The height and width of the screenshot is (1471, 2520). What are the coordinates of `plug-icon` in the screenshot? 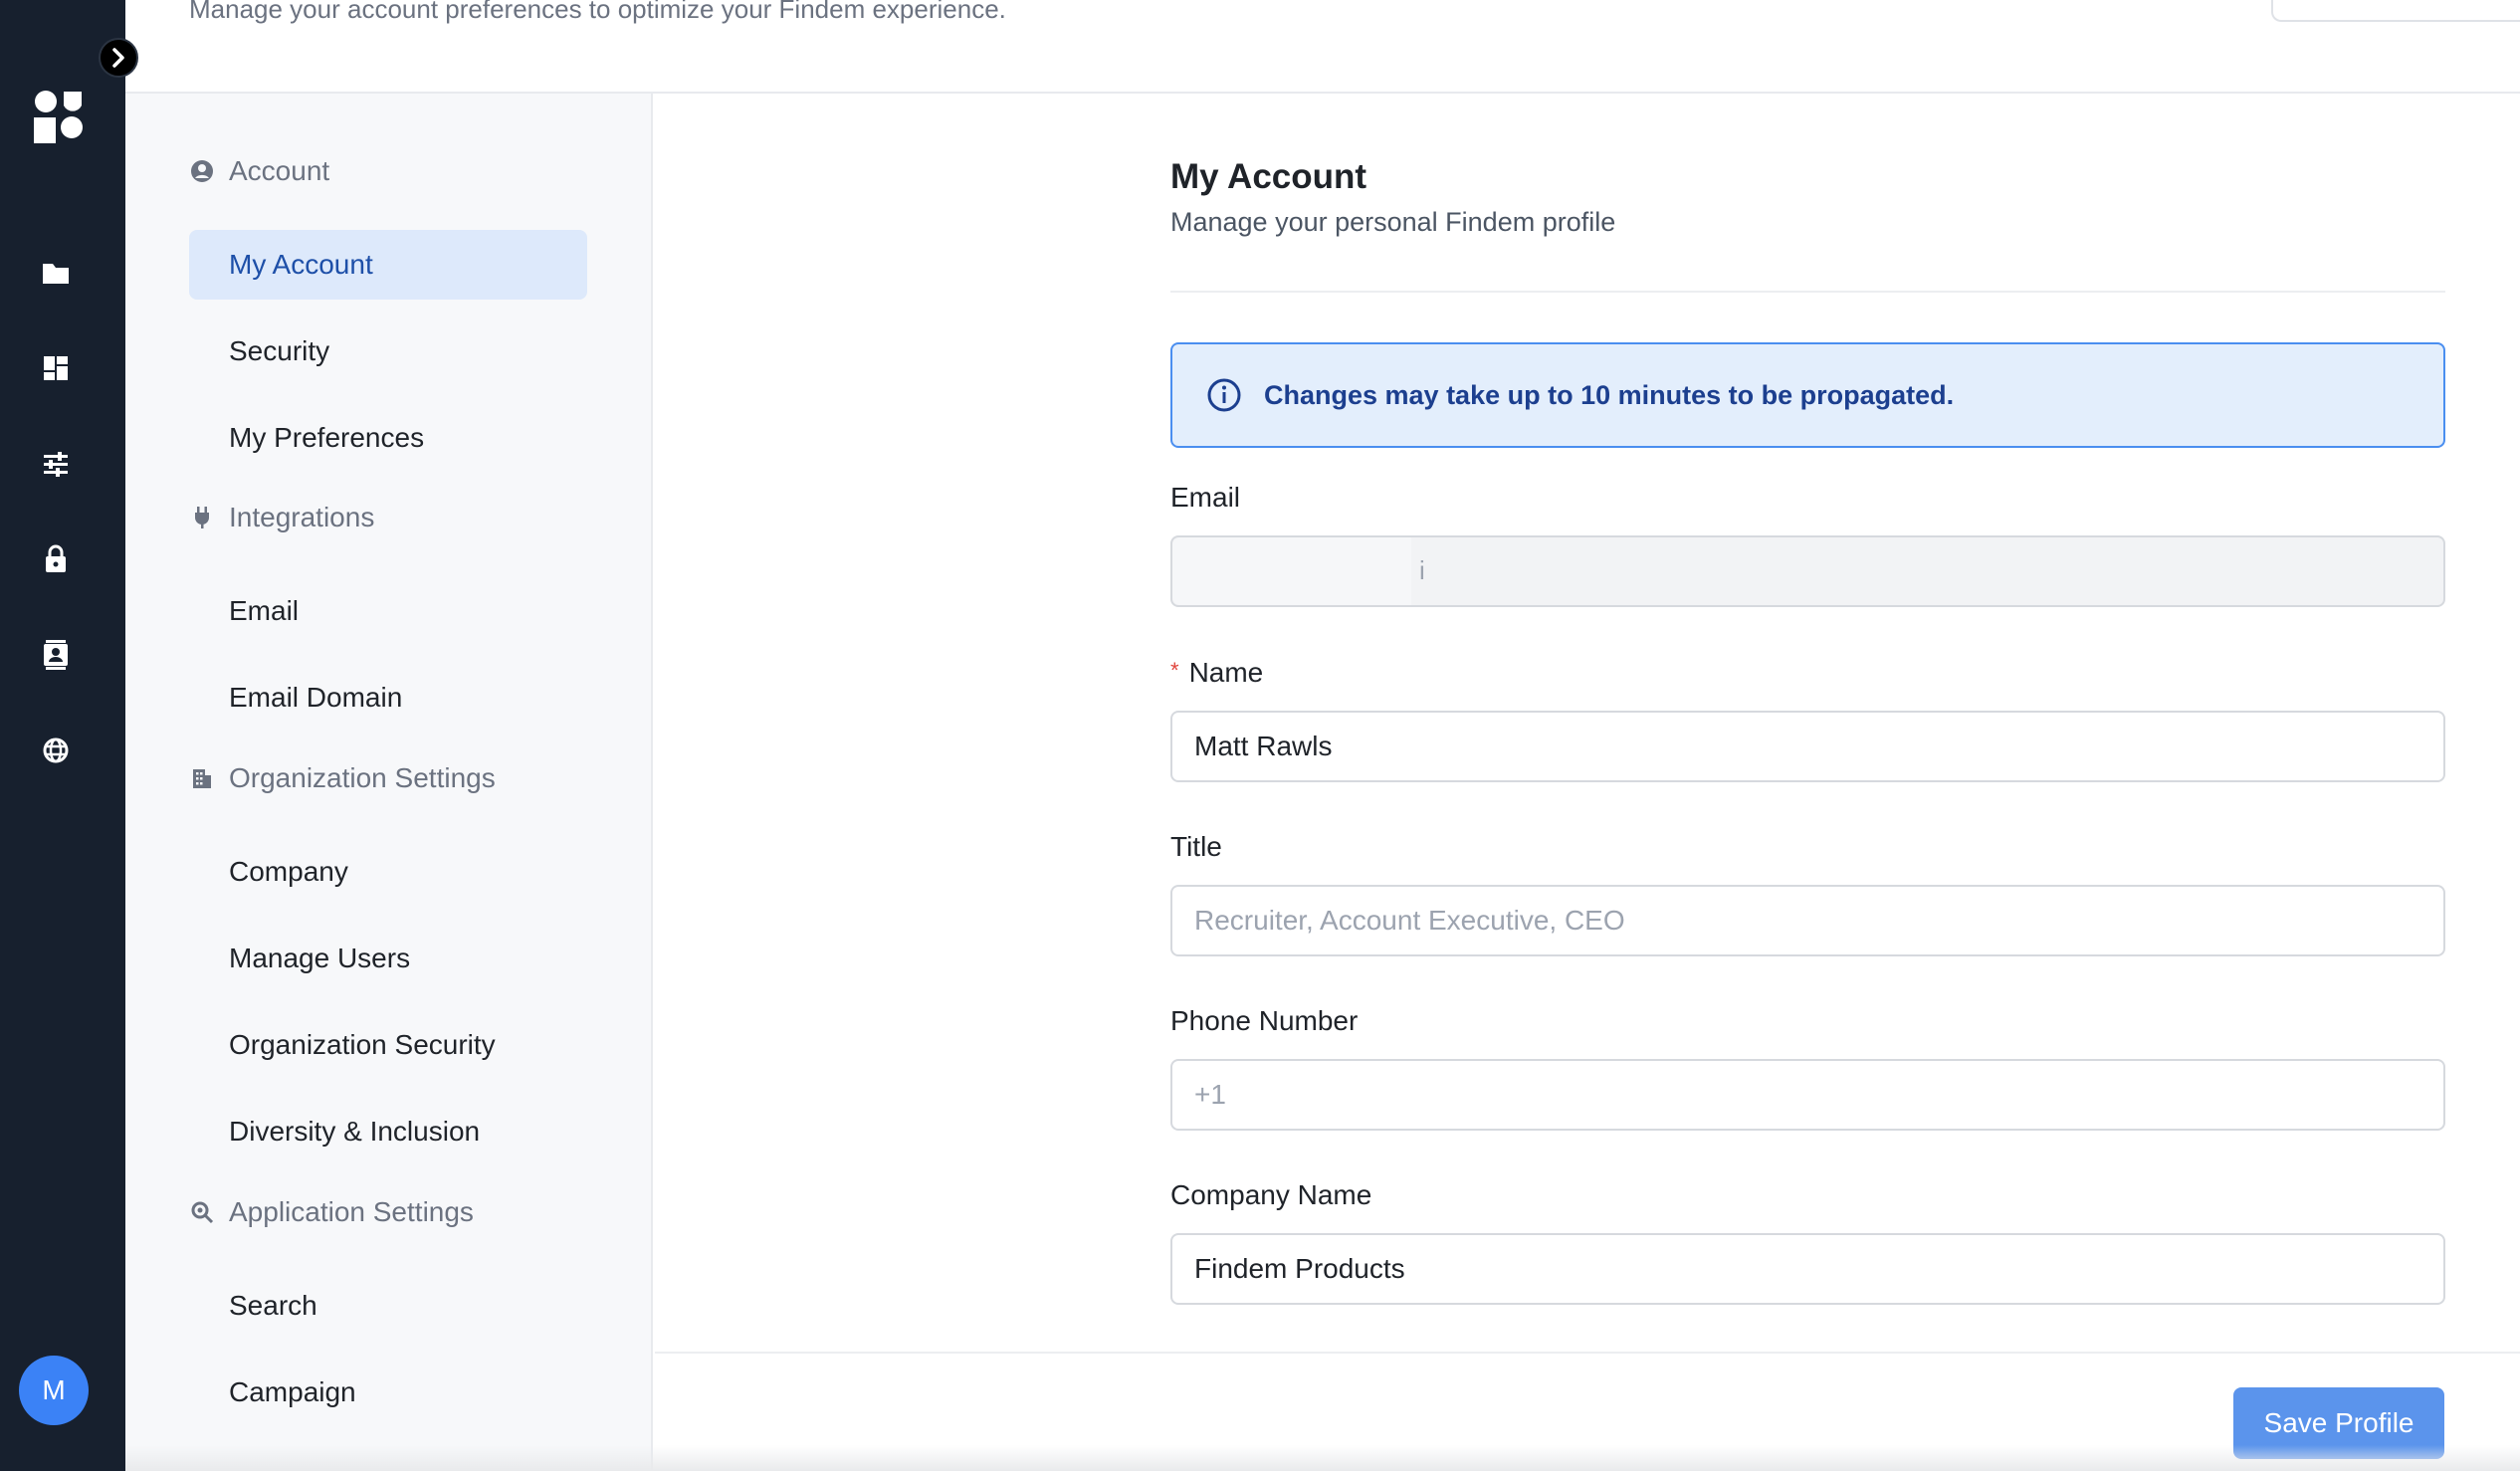 It's located at (202, 517).